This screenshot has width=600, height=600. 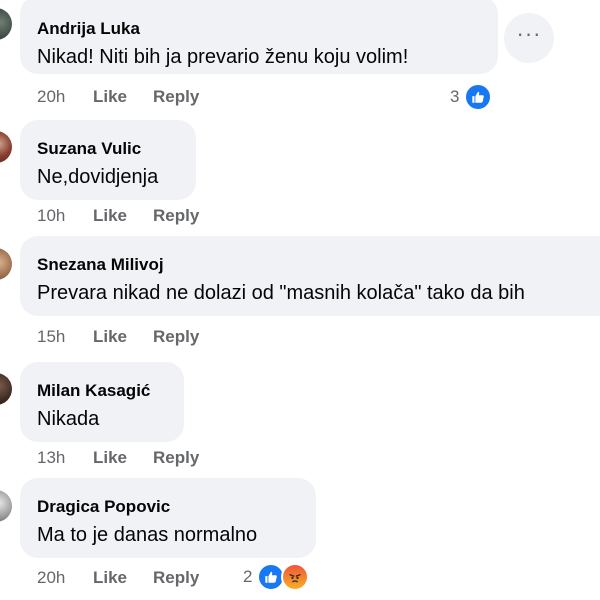 What do you see at coordinates (258, 29) in the screenshot?
I see `comment-author: Andrija Luka` at bounding box center [258, 29].